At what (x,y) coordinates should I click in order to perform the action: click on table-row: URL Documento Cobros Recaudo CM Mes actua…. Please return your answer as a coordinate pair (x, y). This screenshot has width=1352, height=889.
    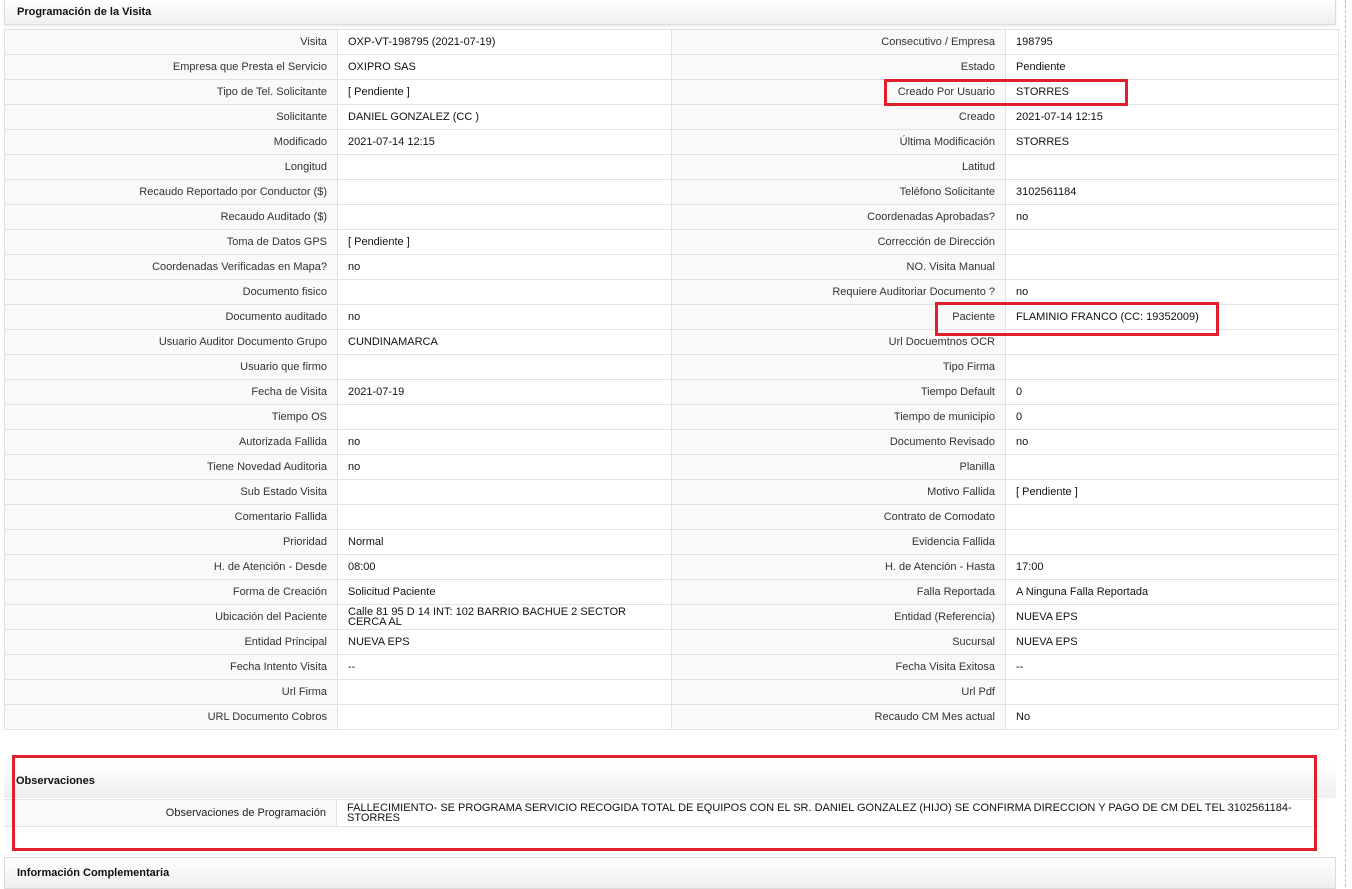
    Looking at the image, I should click on (671, 717).